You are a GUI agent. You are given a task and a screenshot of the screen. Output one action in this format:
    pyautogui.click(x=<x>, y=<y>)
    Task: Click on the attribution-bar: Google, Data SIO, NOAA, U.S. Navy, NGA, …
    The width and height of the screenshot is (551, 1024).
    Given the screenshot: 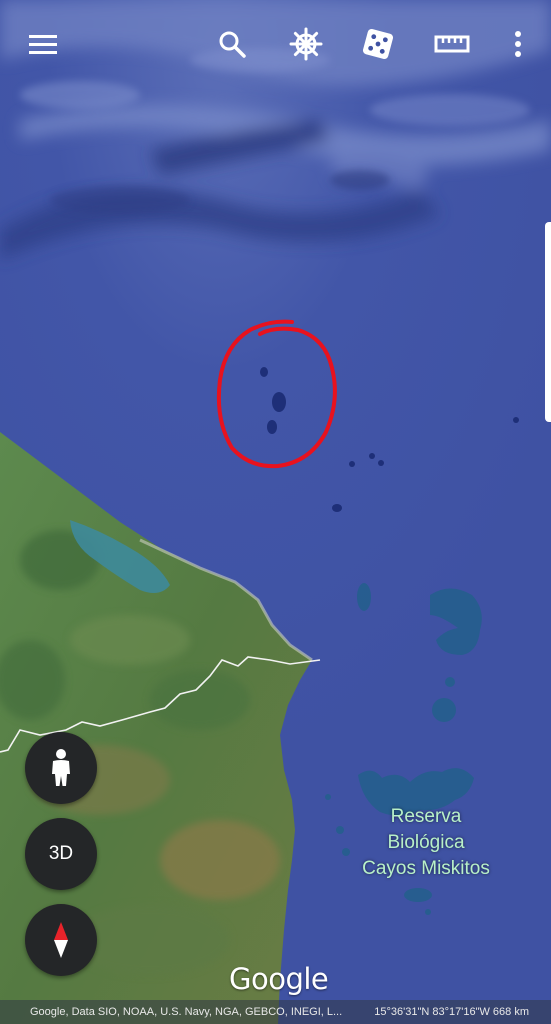 What is the action you would take?
    pyautogui.click(x=275, y=1012)
    